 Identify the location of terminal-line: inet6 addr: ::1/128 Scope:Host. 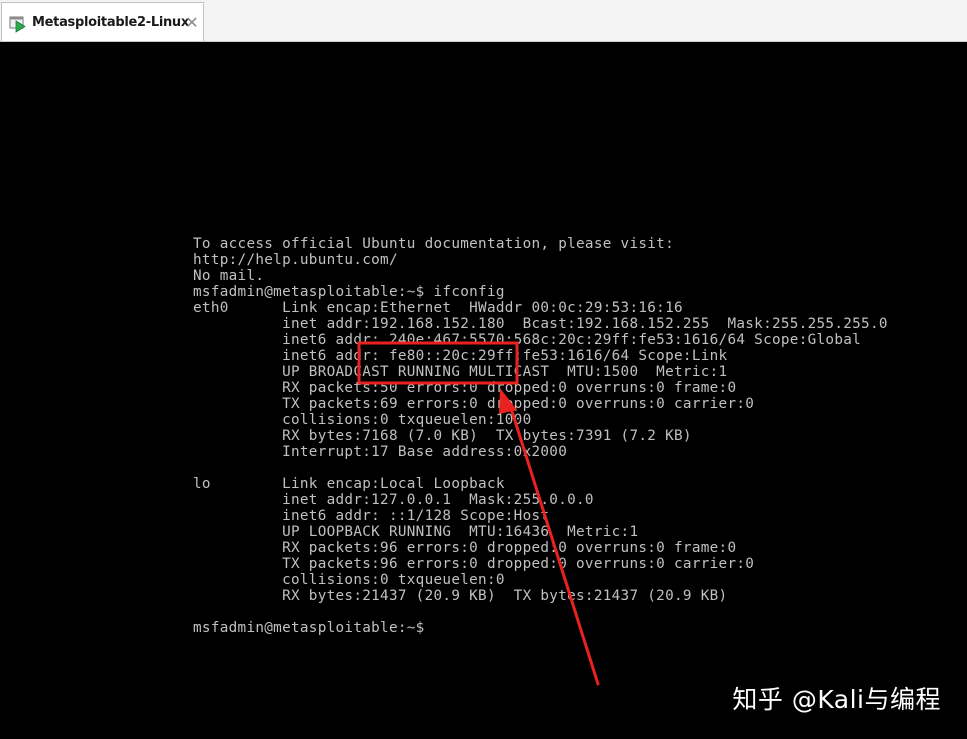
(371, 516).